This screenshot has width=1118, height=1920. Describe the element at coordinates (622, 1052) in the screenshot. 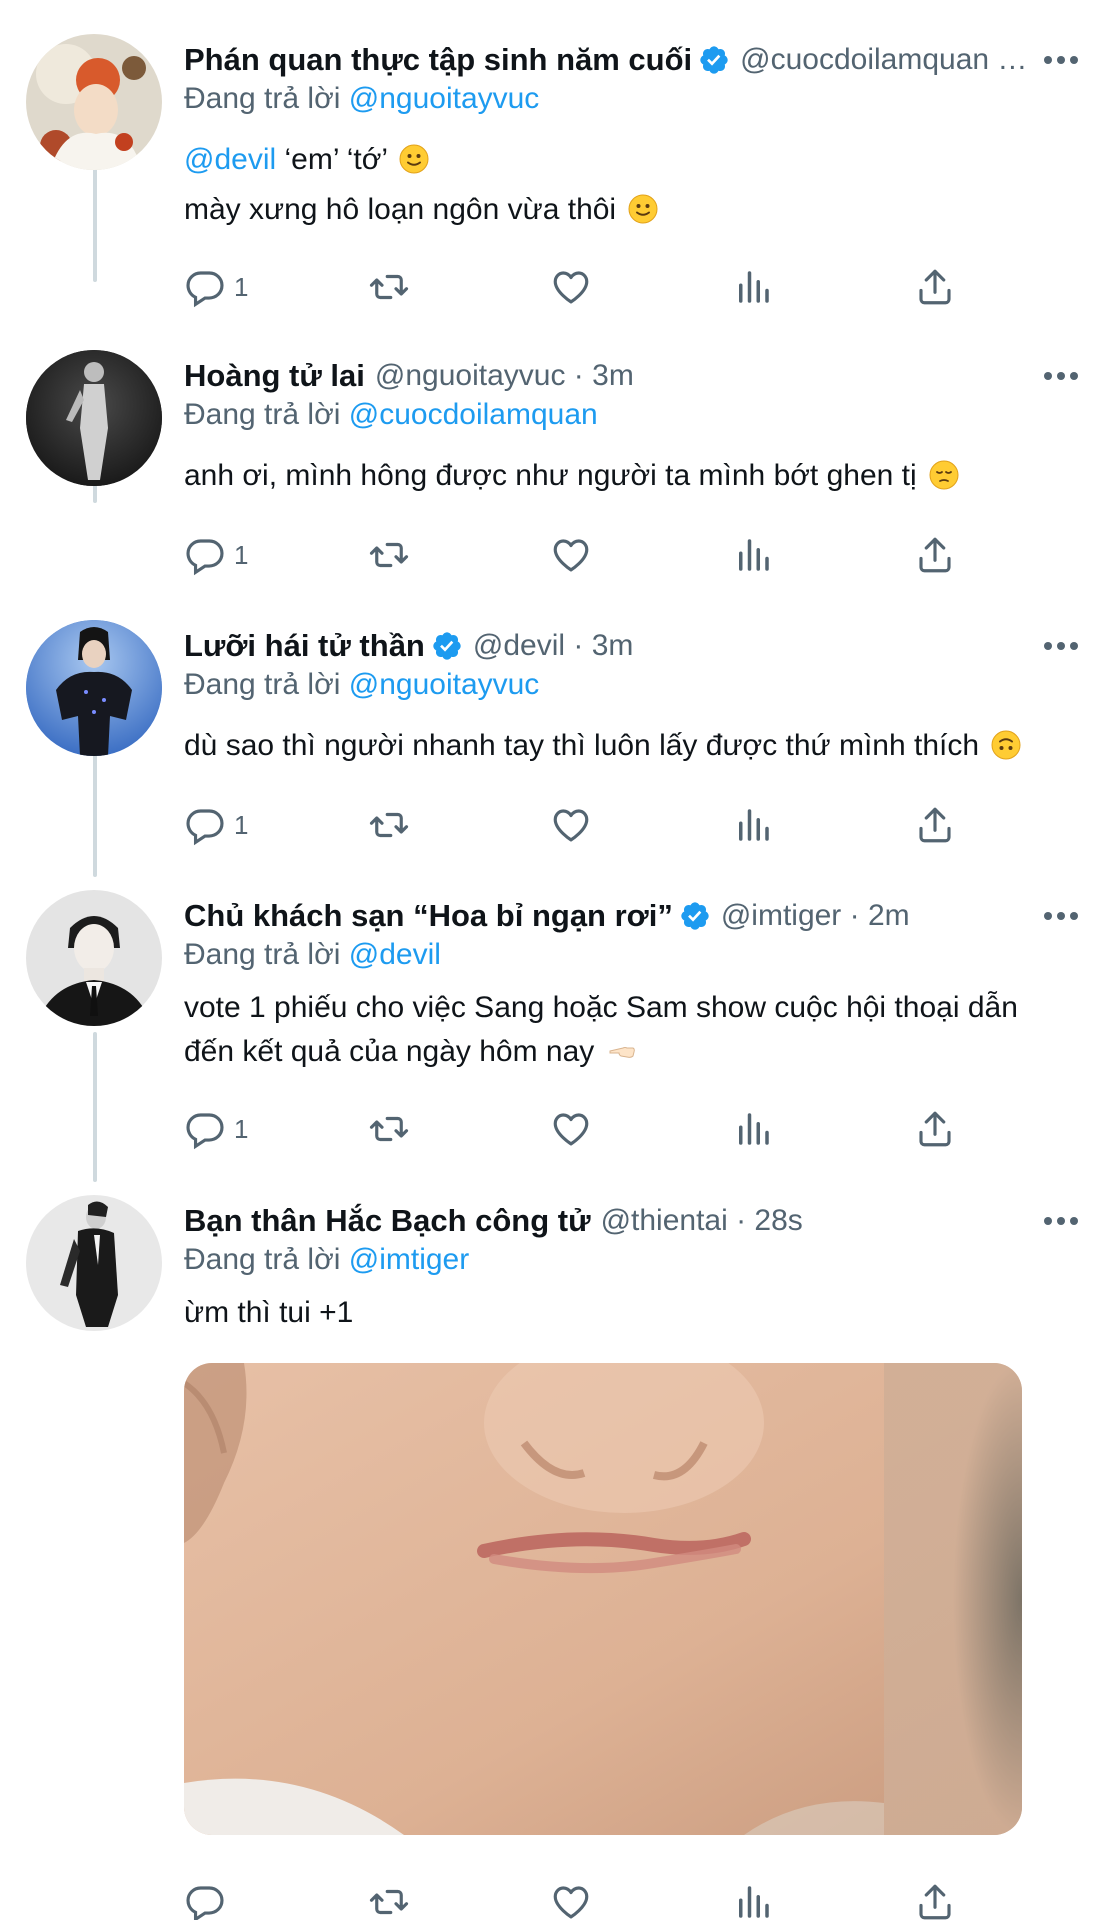

I see `pointing-left-hand-emoji-icon` at that location.